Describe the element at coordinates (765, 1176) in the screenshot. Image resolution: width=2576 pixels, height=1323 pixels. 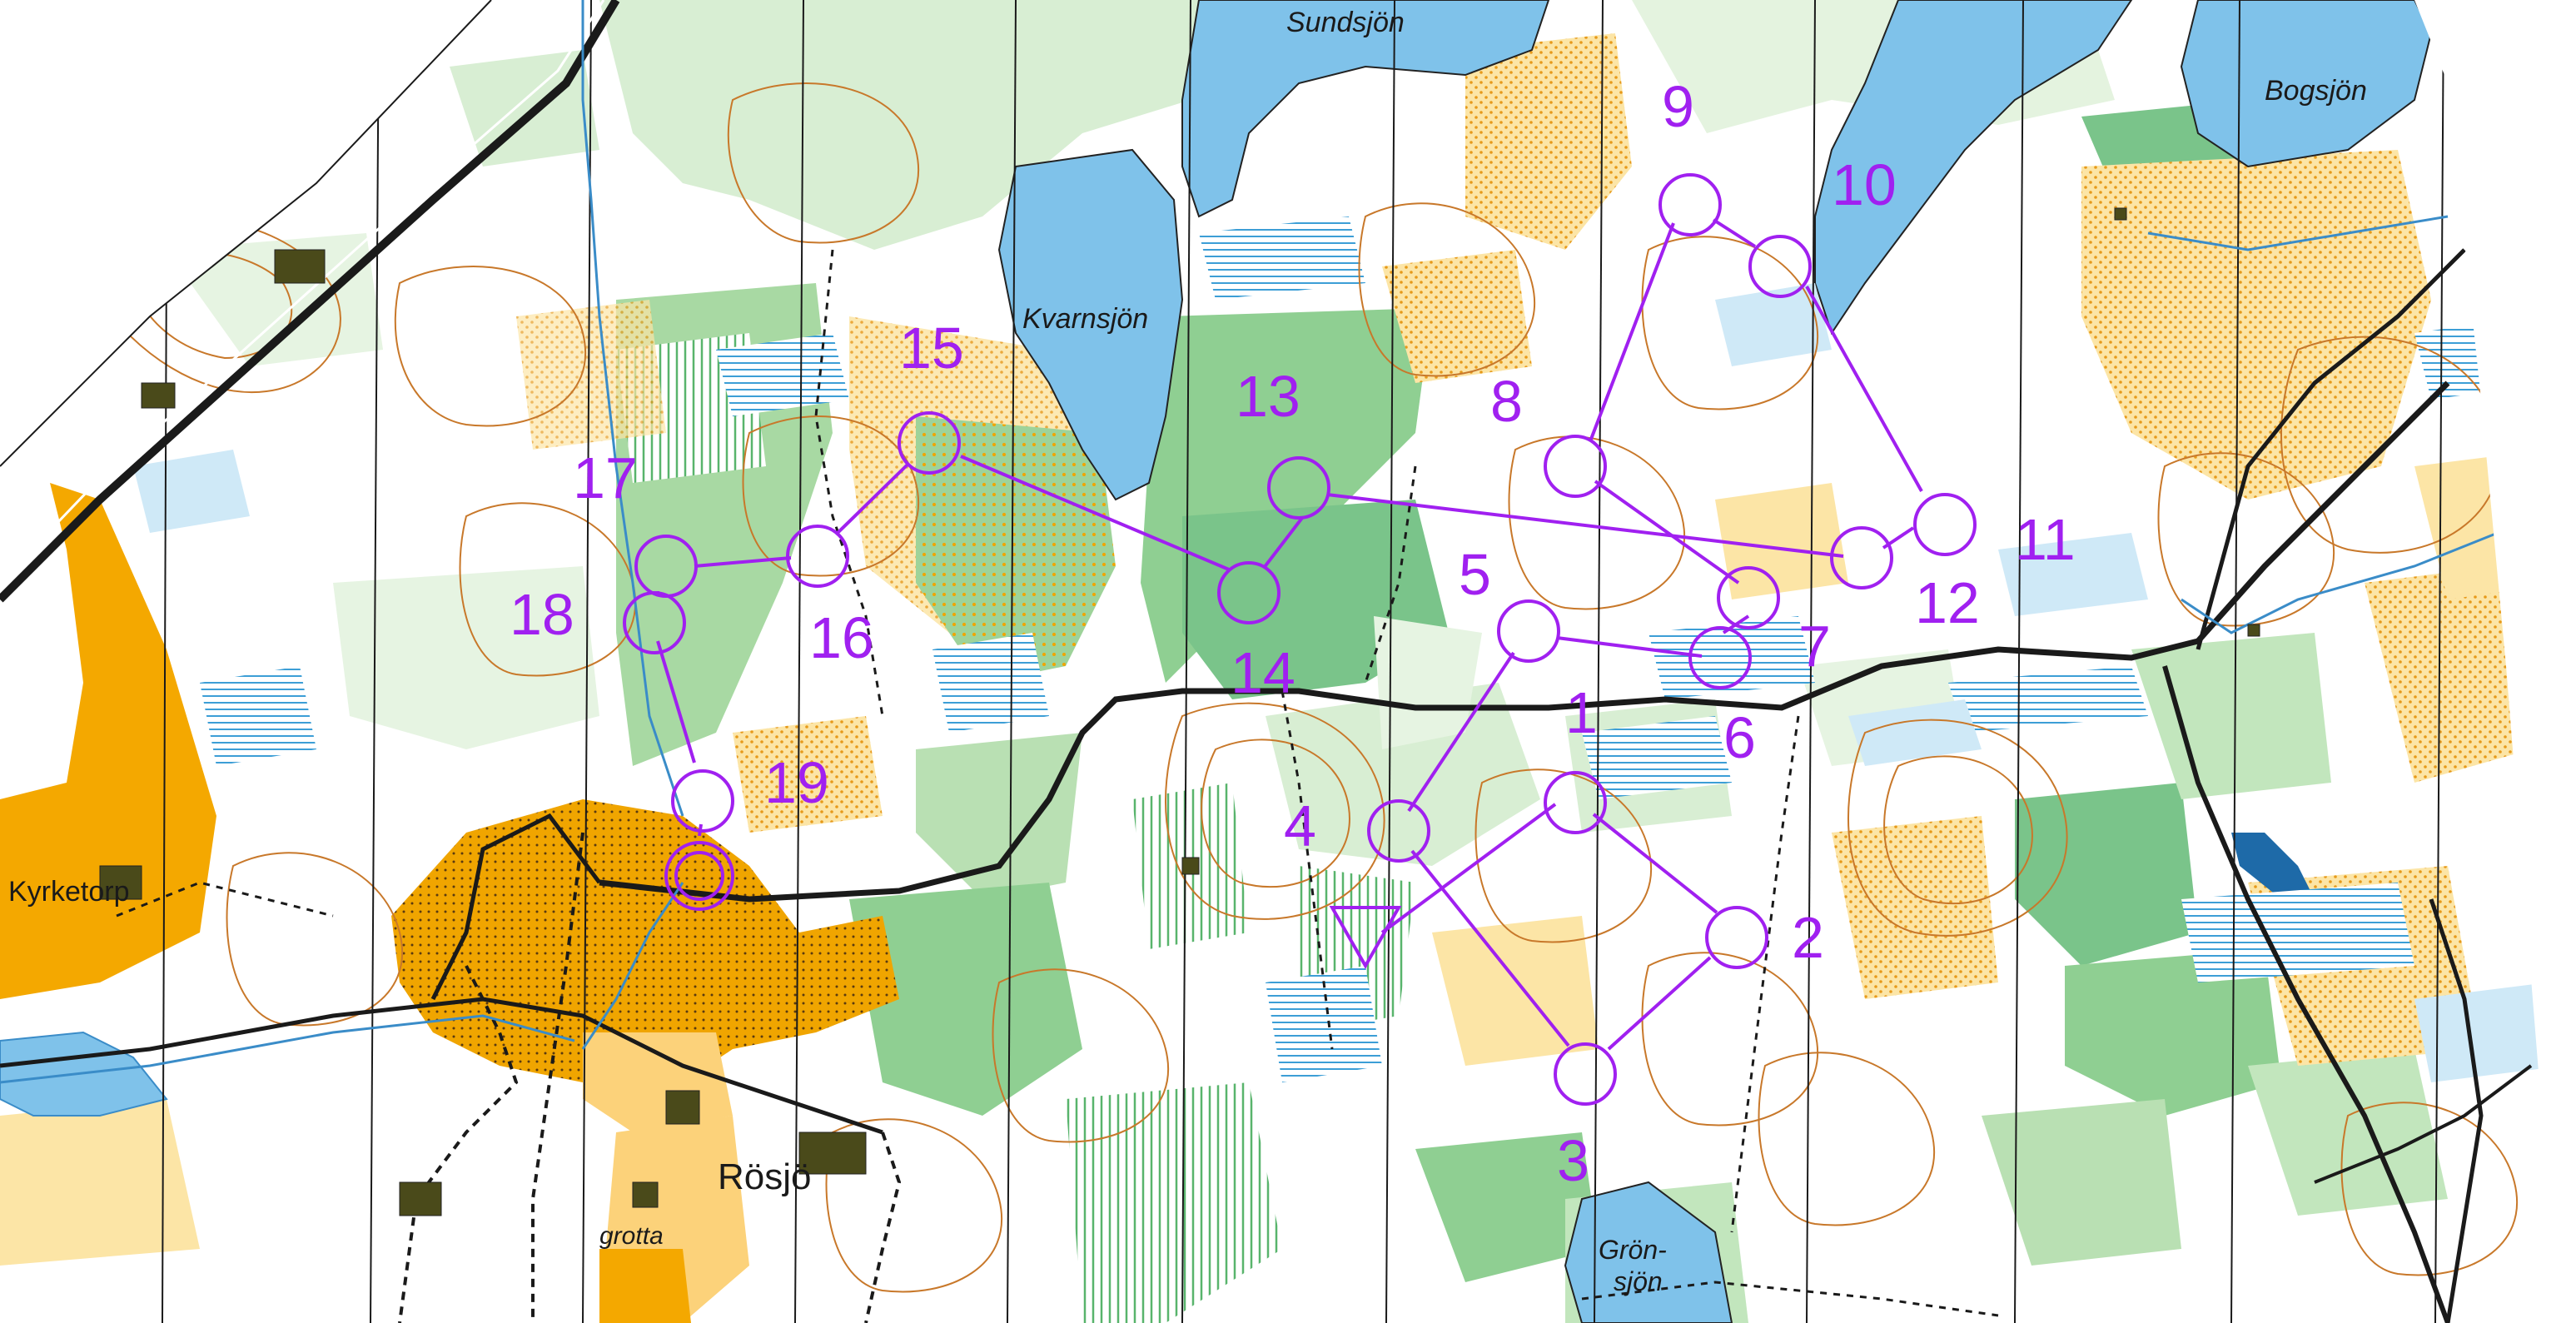
I see `place-name-rosjo: Rösjö` at that location.